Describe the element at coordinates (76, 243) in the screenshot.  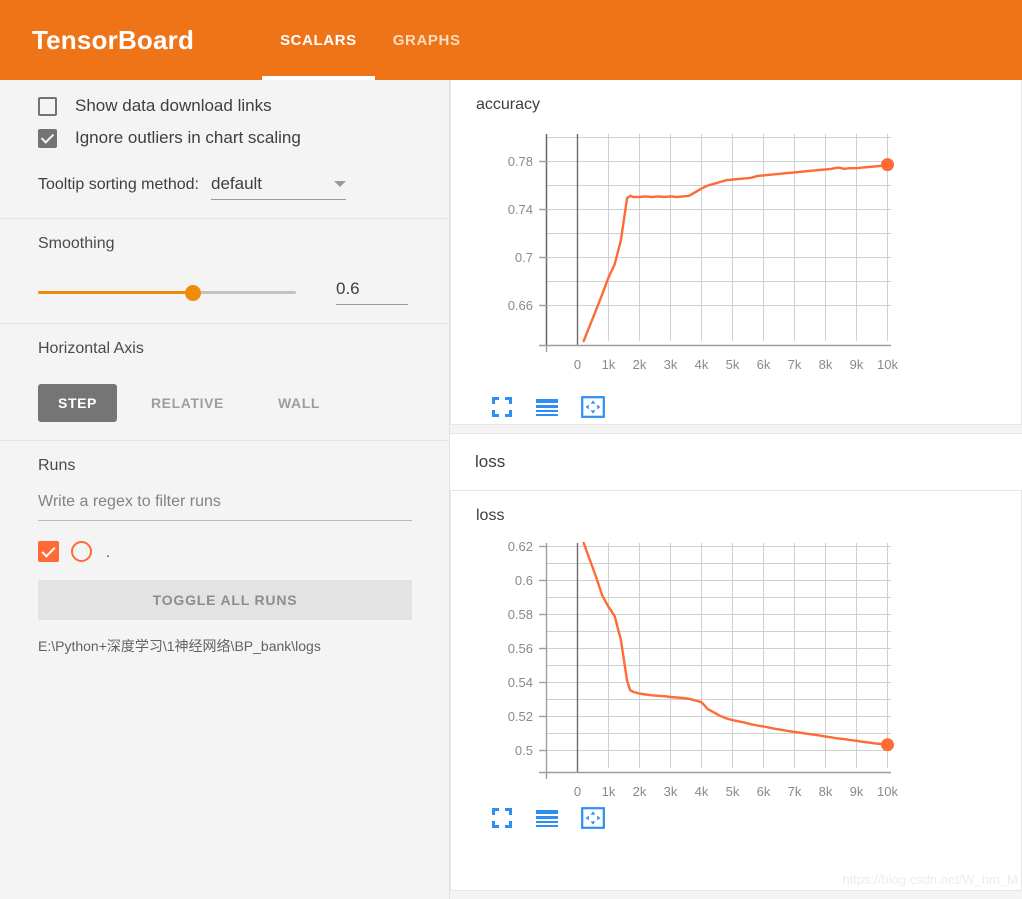
I see `smoothing-title: Smoothing` at that location.